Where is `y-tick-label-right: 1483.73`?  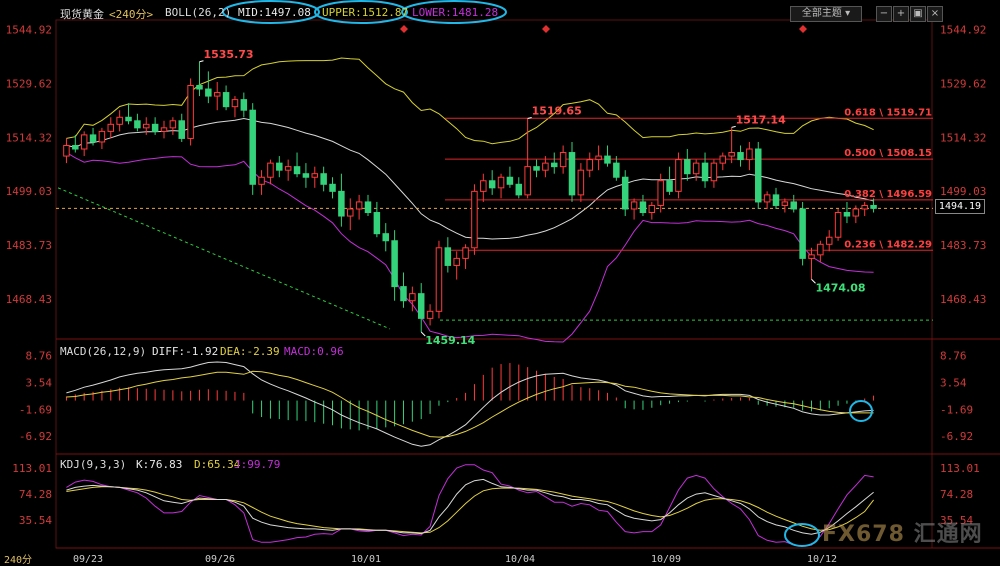
y-tick-label-right: 1483.73 is located at coordinates (963, 245).